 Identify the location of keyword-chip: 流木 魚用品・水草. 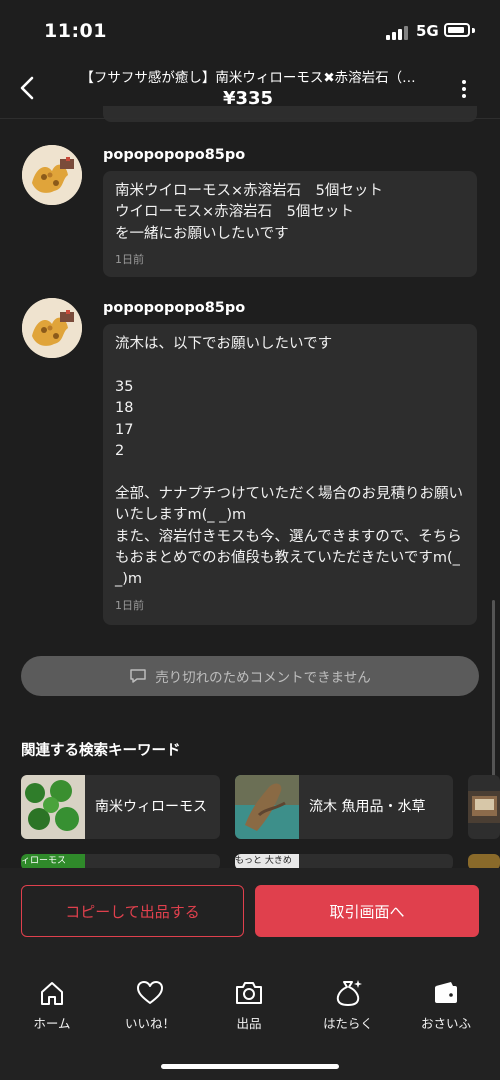
(344, 807).